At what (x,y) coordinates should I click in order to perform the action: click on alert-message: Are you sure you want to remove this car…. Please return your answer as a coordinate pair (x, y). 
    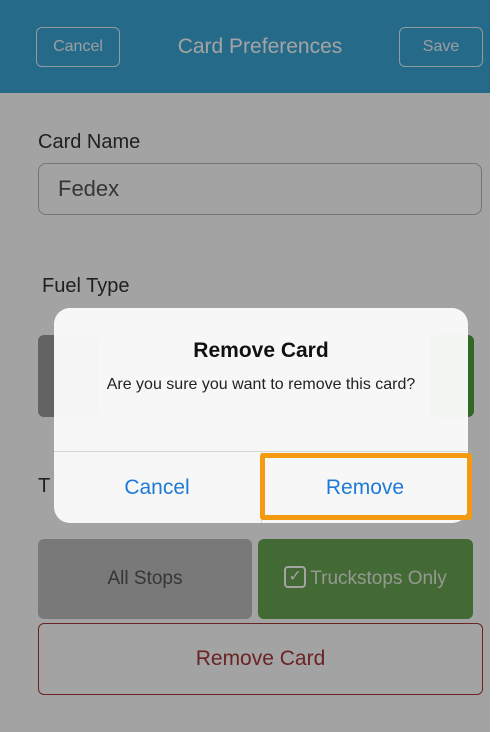
    Looking at the image, I should click on (261, 384).